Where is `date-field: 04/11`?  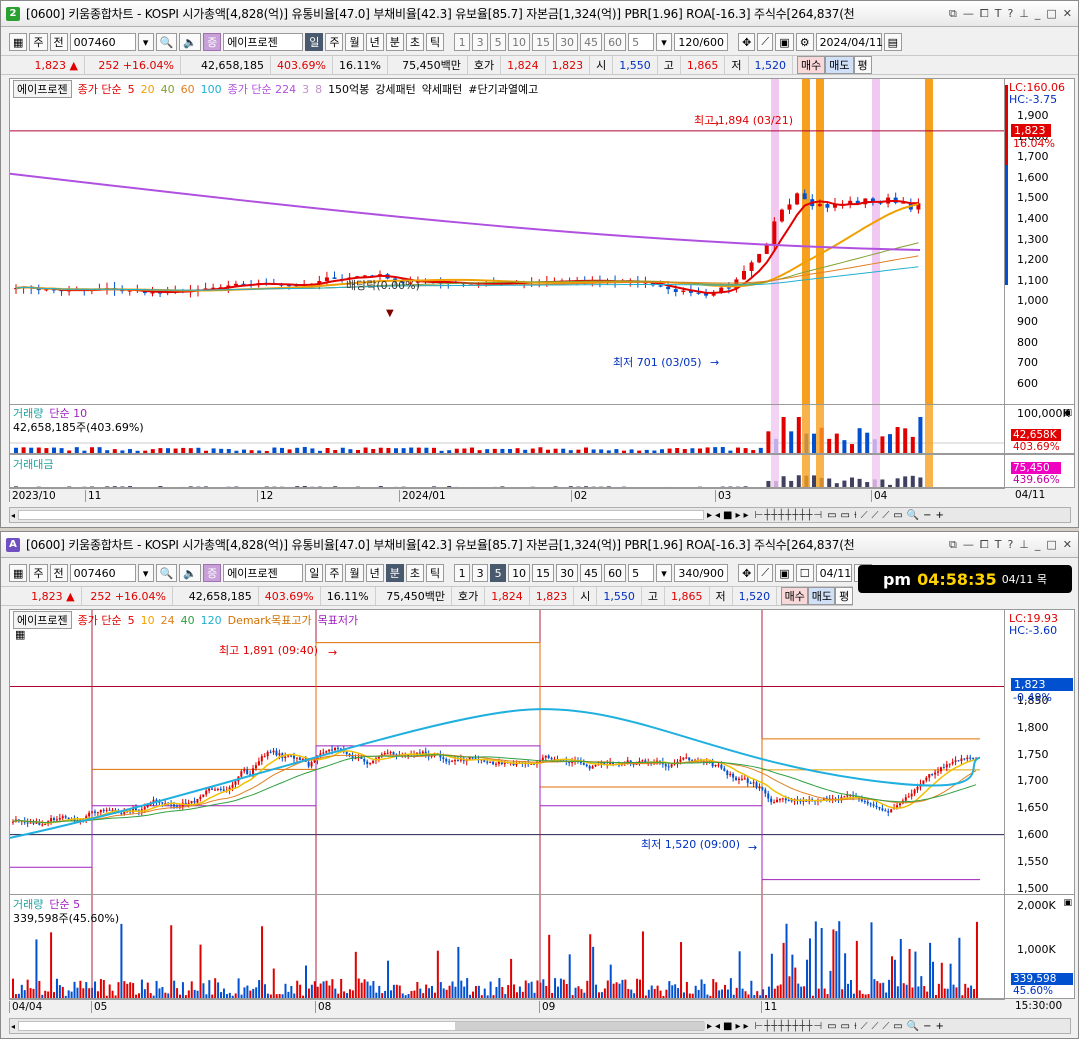
date-field: 04/11 is located at coordinates (833, 573).